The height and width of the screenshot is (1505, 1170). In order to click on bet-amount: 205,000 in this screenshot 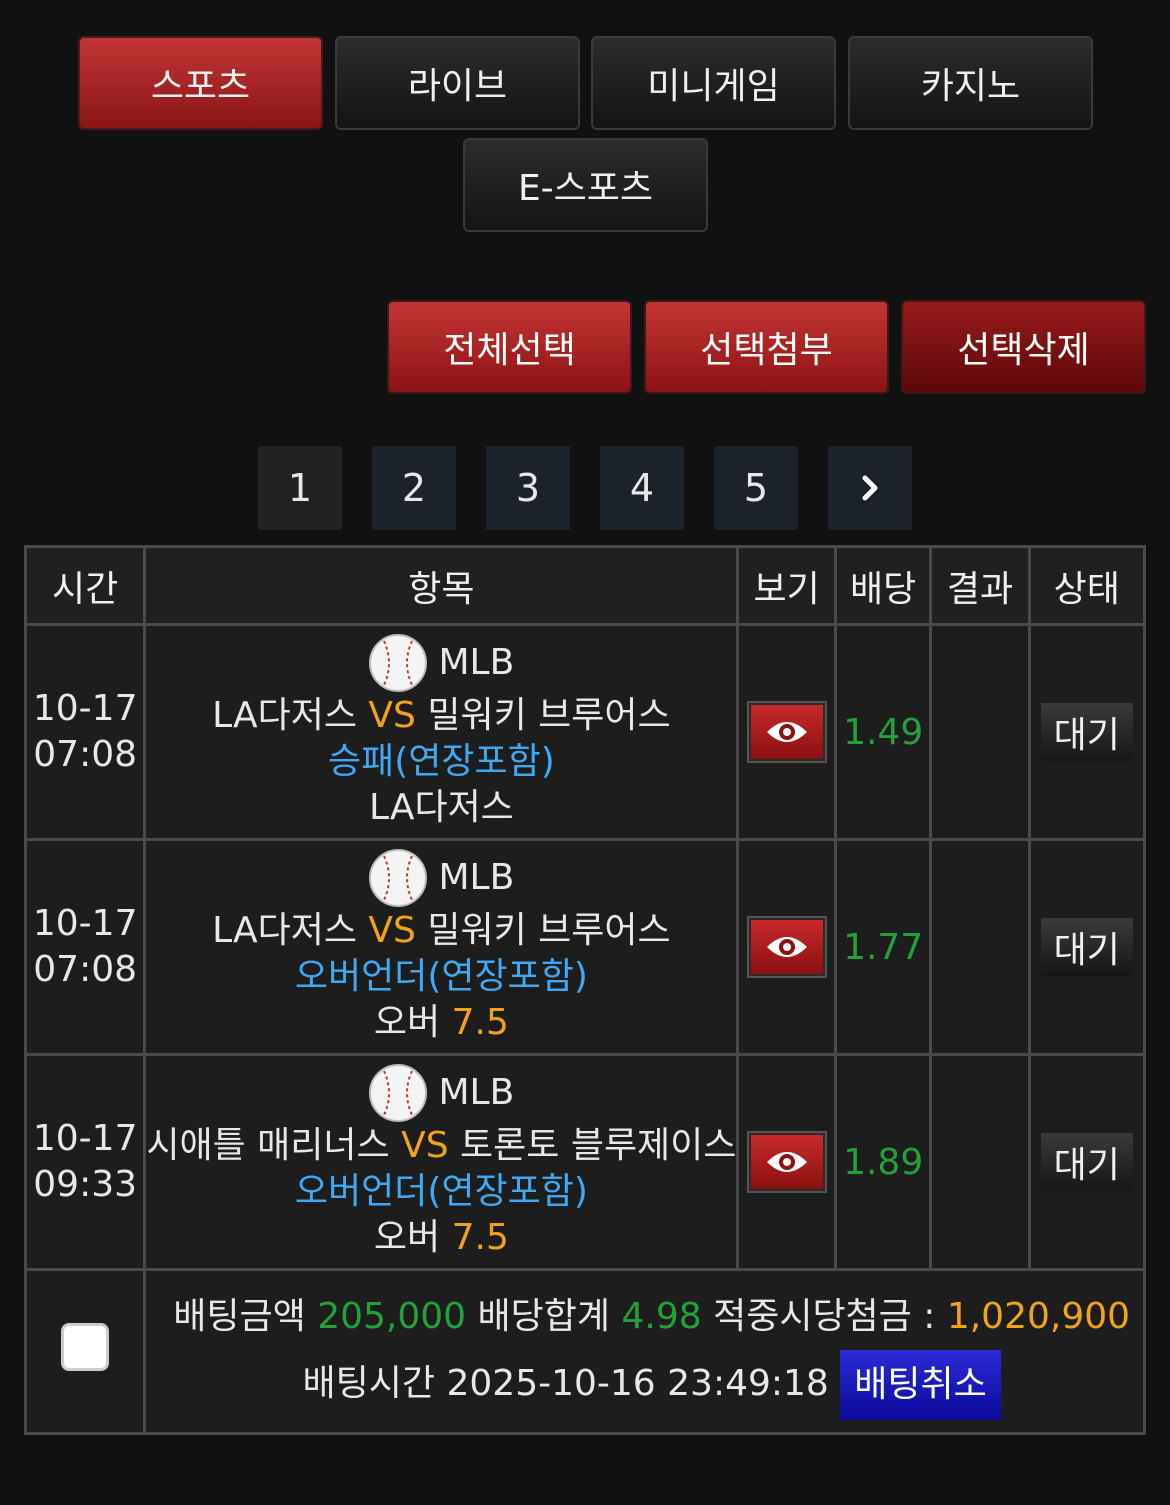, I will do `click(392, 1316)`.